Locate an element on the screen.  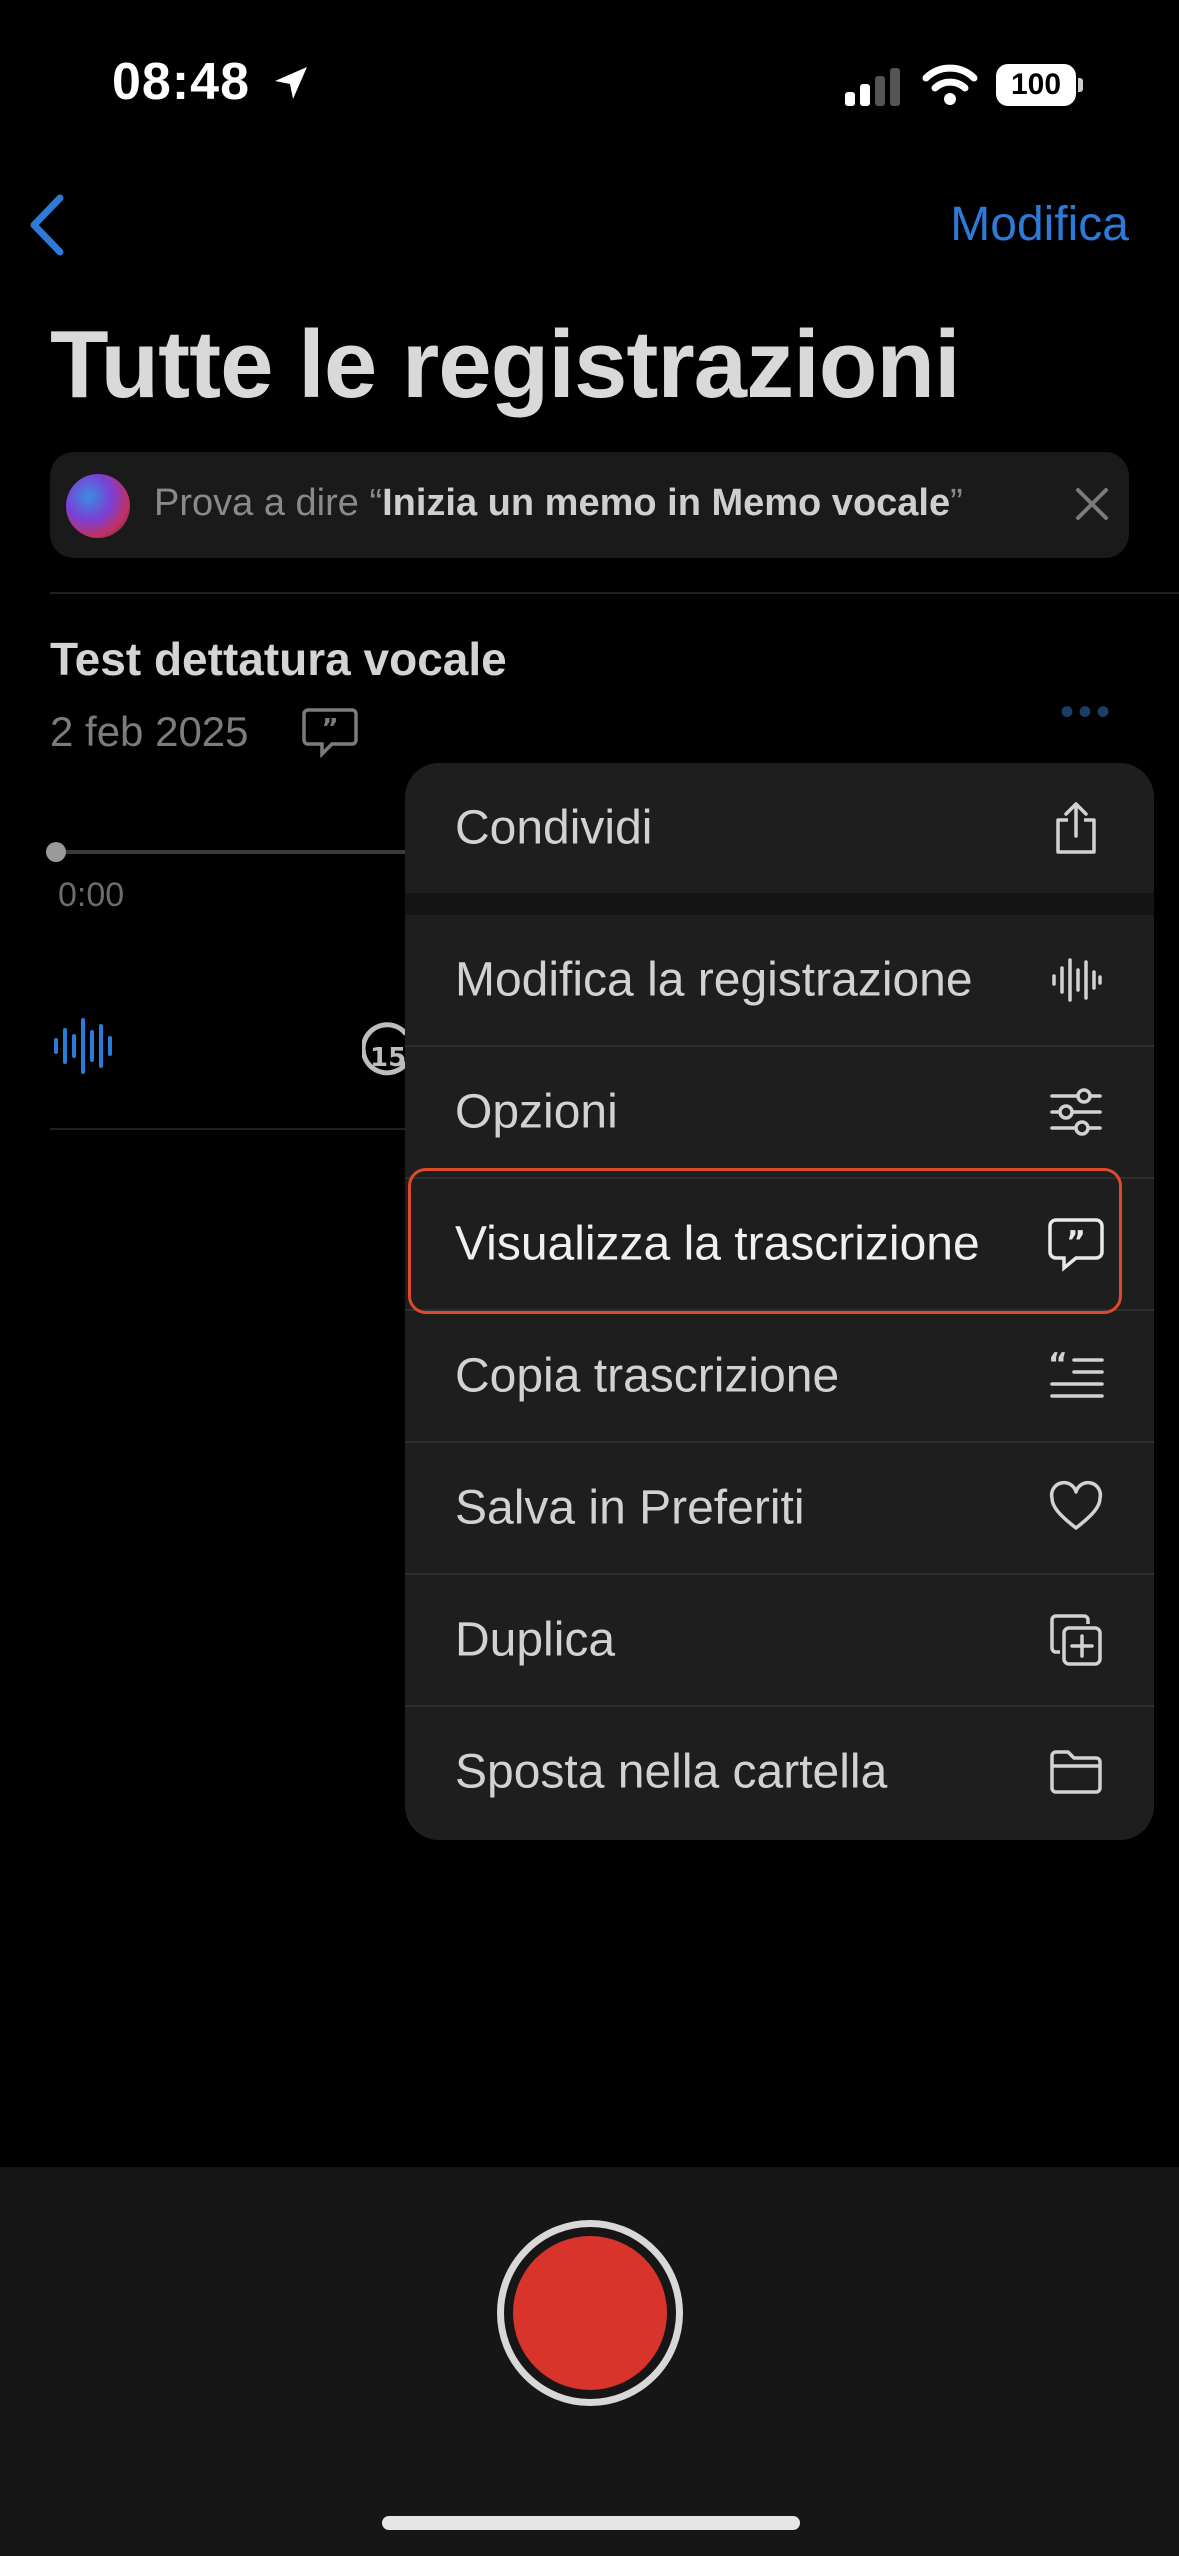
back-chevron-icon is located at coordinates (47, 225).